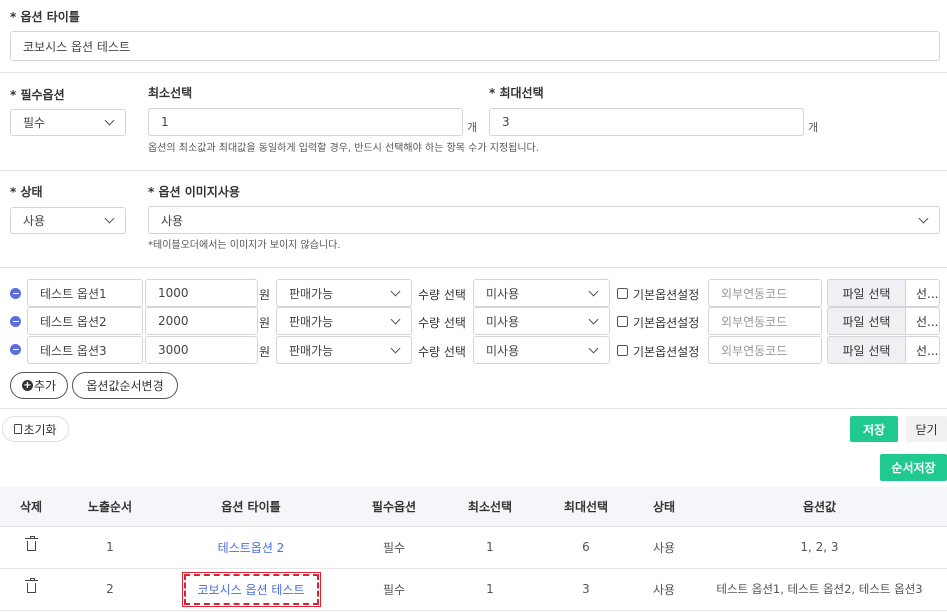 This screenshot has width=947, height=612. Describe the element at coordinates (926, 429) in the screenshot. I see `close-button: 닫기` at that location.